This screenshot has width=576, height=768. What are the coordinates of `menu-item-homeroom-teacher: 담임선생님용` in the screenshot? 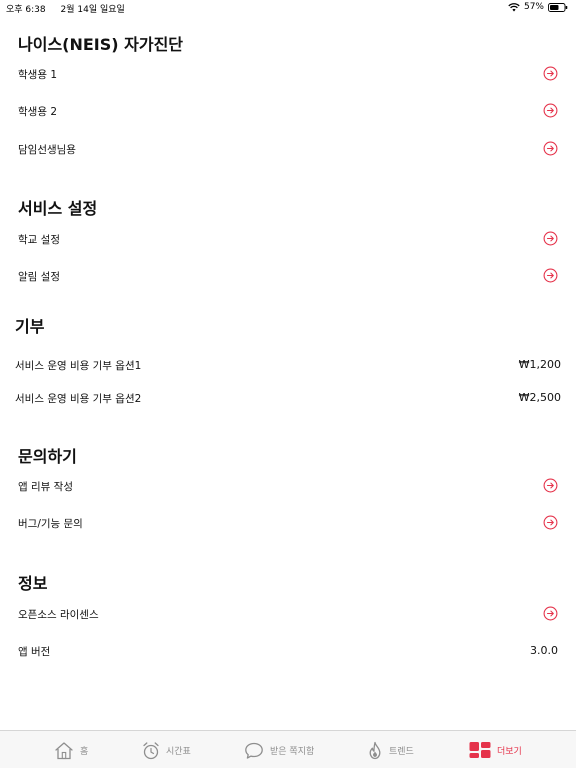 It's located at (288, 149).